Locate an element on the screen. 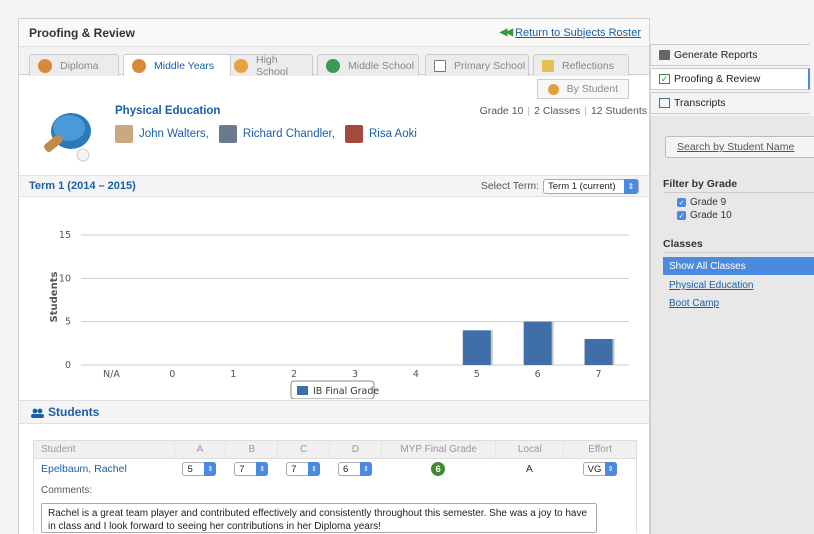 This screenshot has height=534, width=814. sidebar-tab-label: Transcripts is located at coordinates (700, 103).